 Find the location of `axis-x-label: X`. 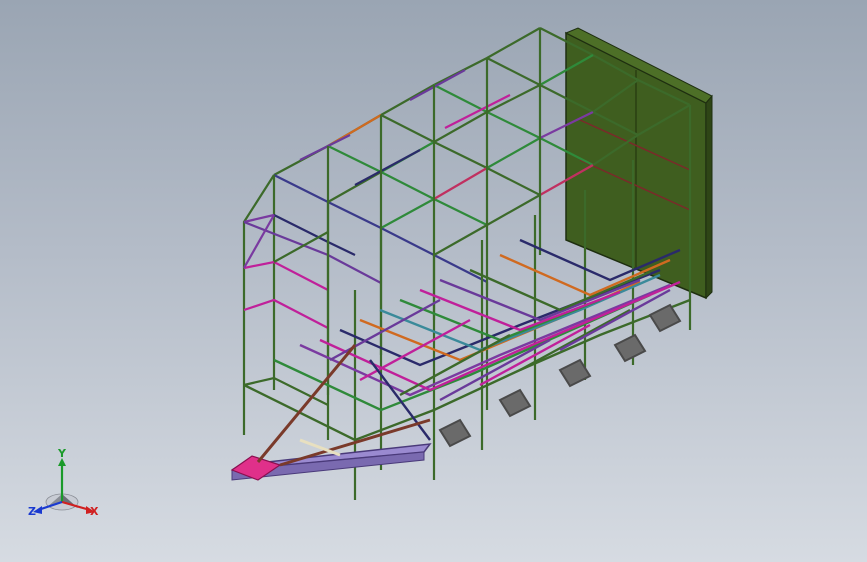

axis-x-label: X is located at coordinates (94, 511).